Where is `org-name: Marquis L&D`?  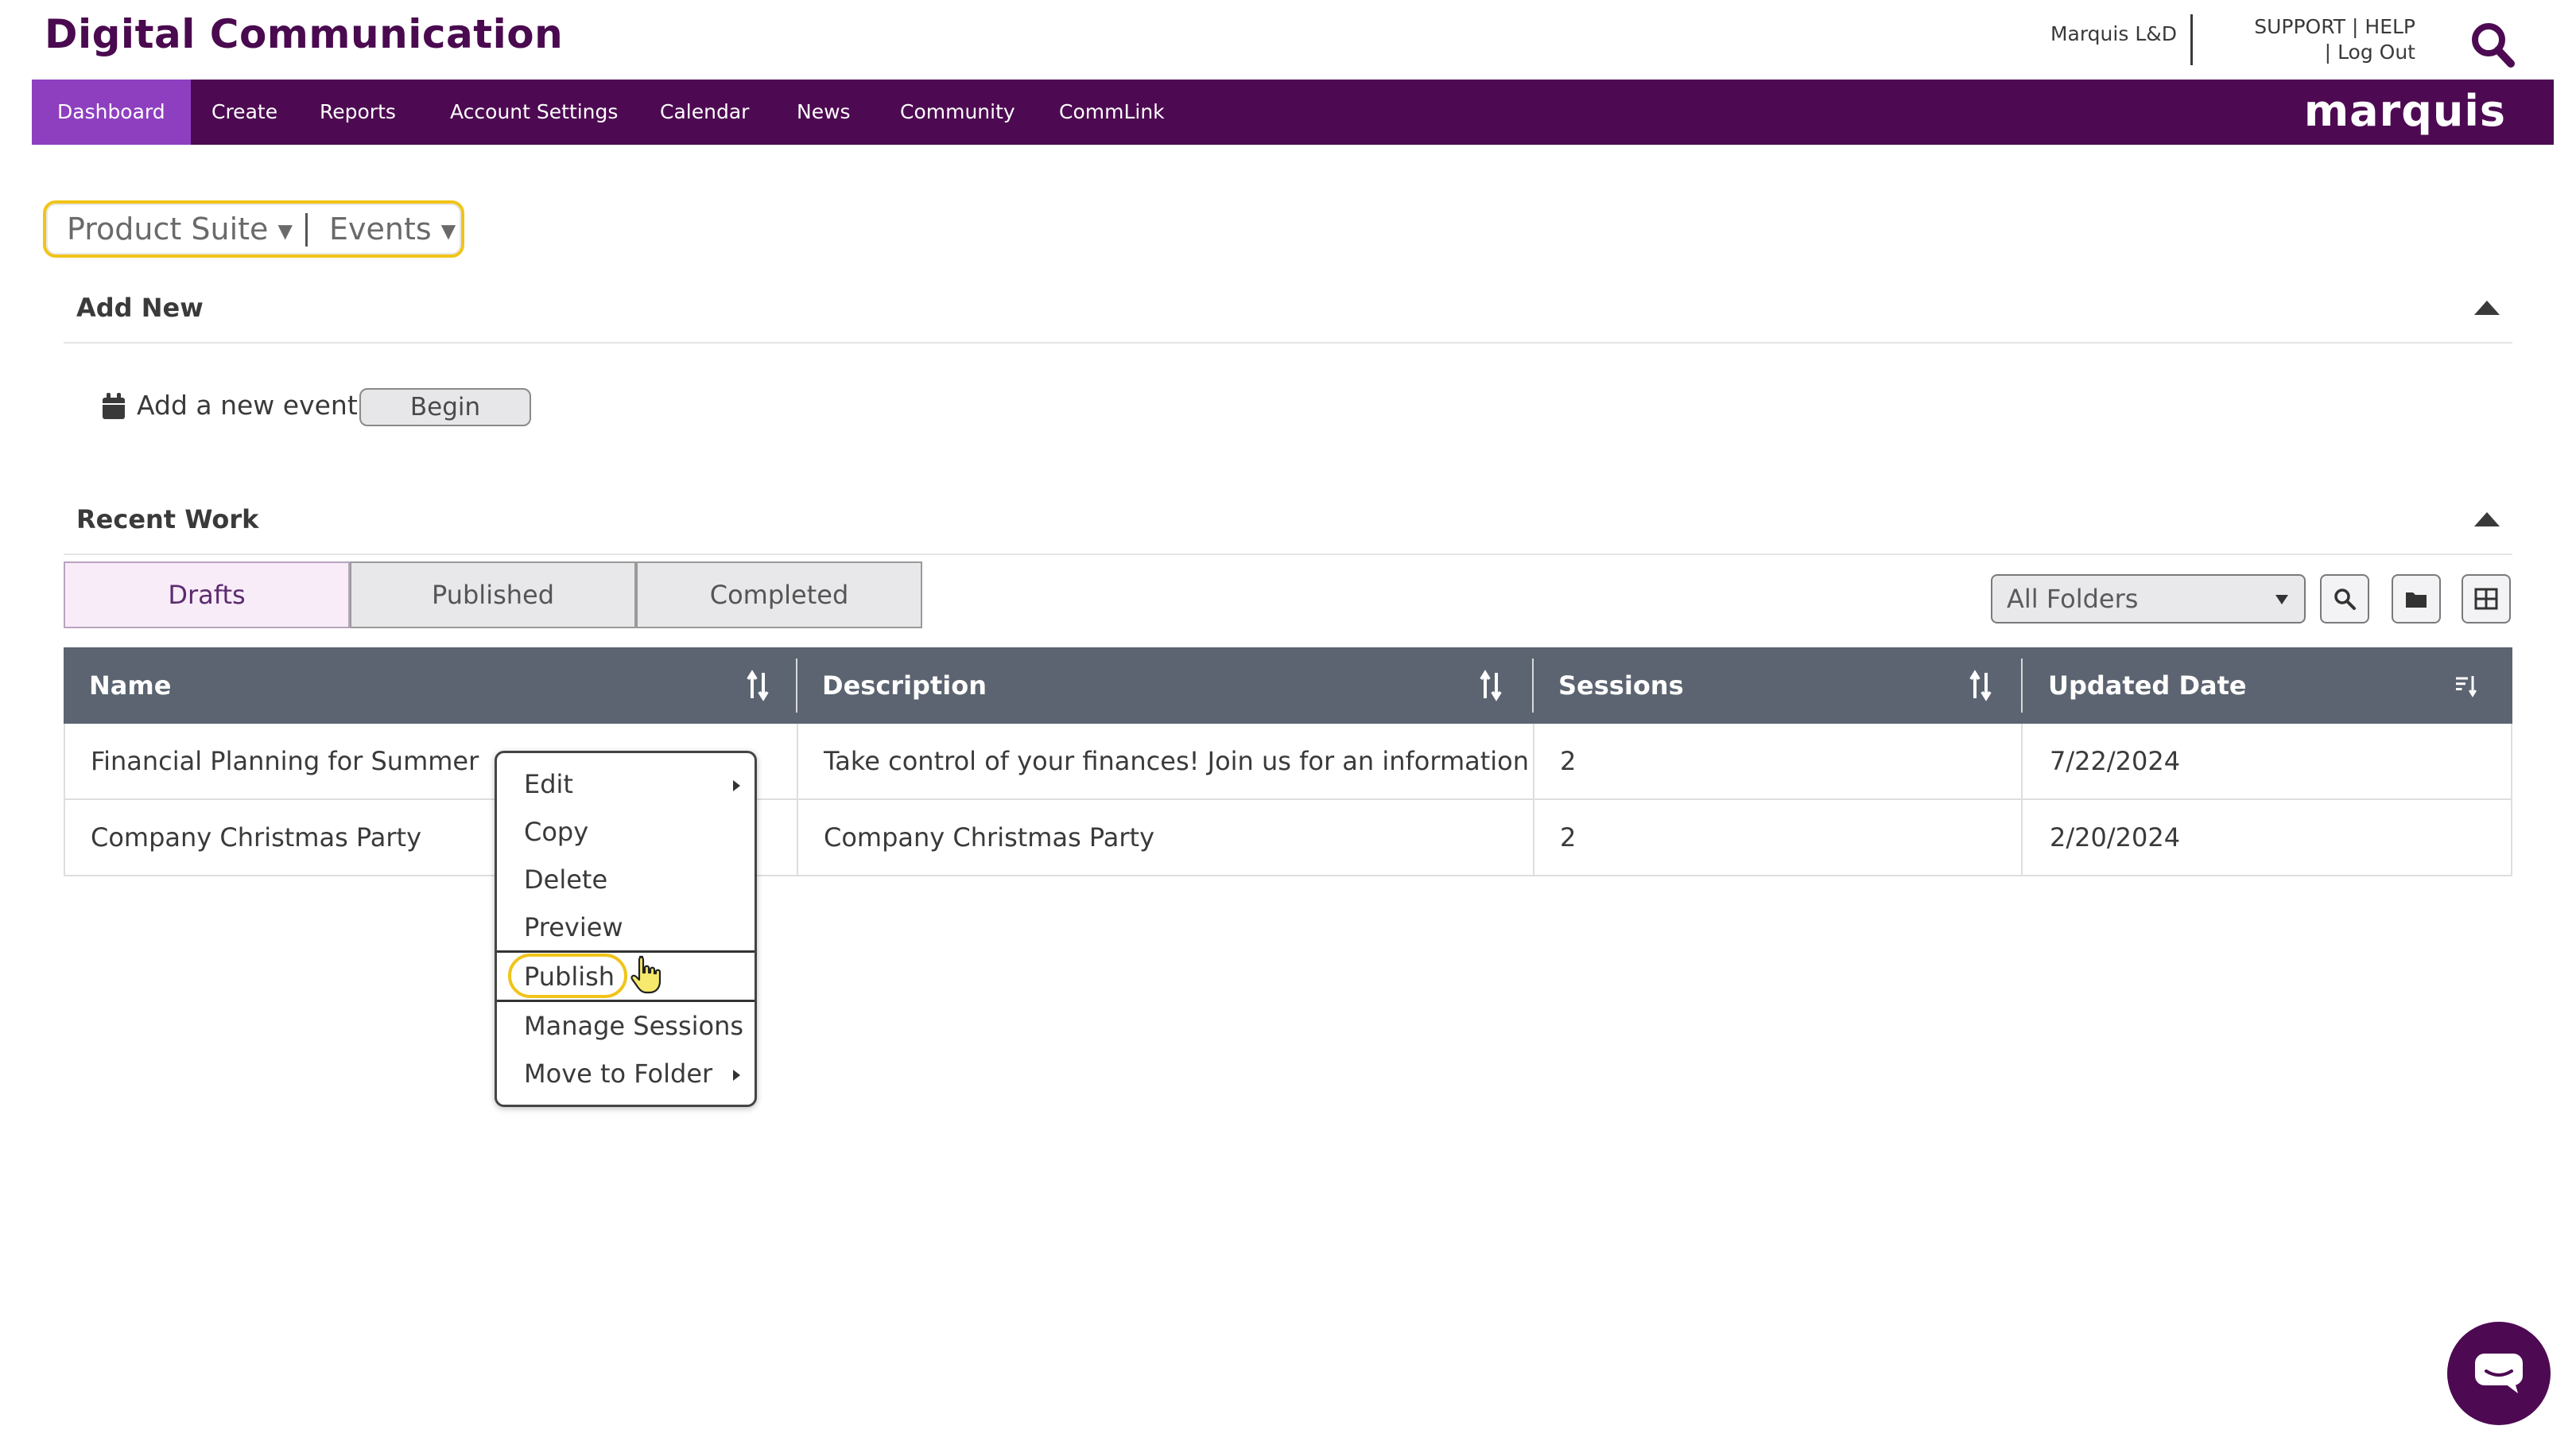 org-name: Marquis L&D is located at coordinates (2113, 33).